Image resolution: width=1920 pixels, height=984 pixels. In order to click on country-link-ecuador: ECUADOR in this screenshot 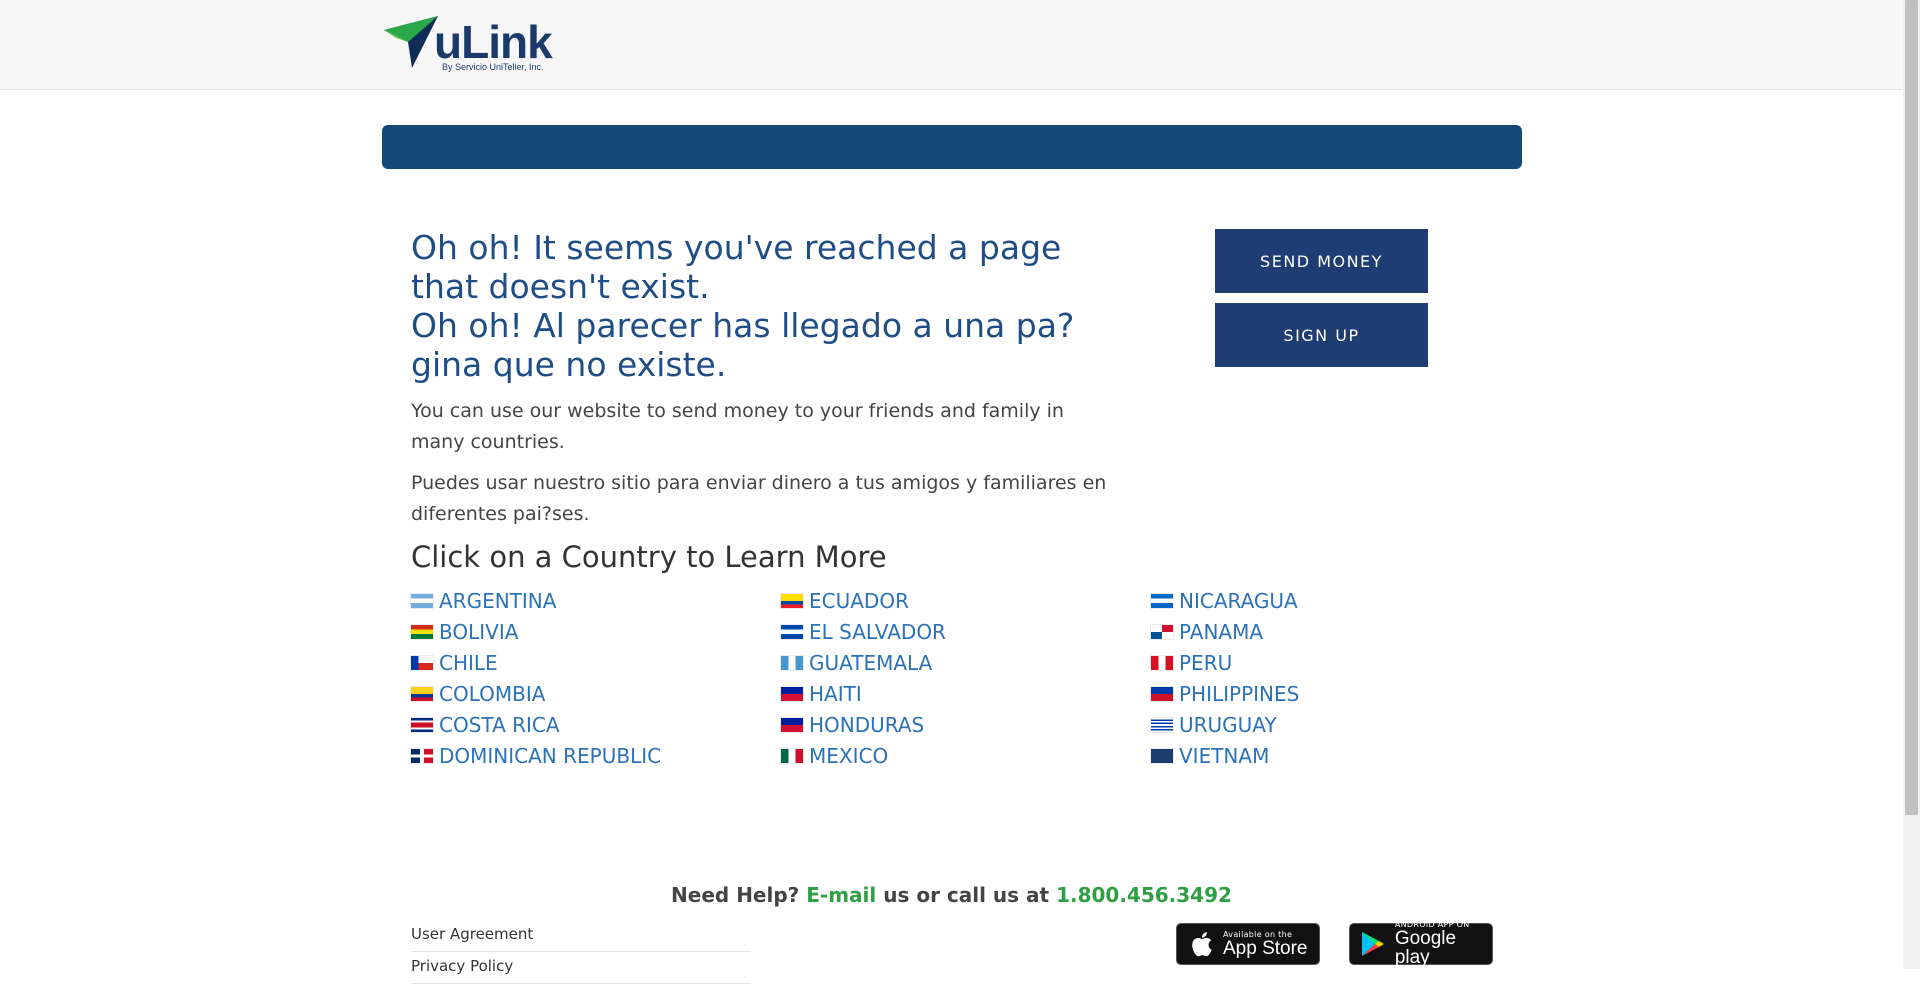, I will do `click(863, 600)`.